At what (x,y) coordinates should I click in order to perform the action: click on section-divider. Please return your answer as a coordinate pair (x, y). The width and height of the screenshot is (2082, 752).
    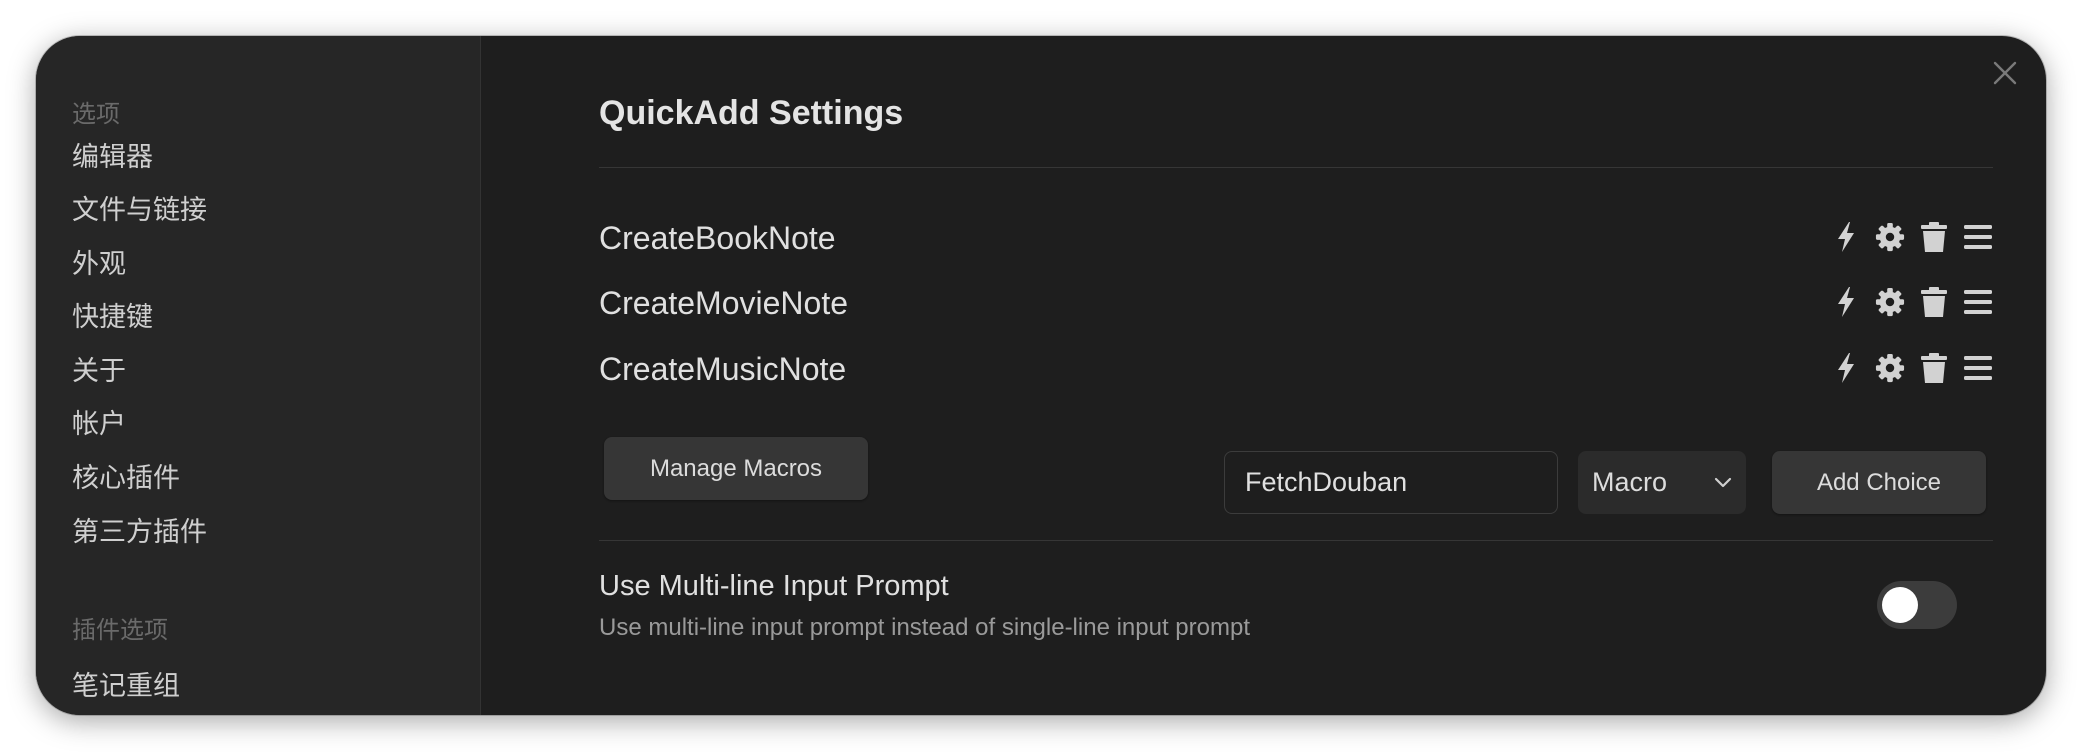
    Looking at the image, I should click on (1296, 540).